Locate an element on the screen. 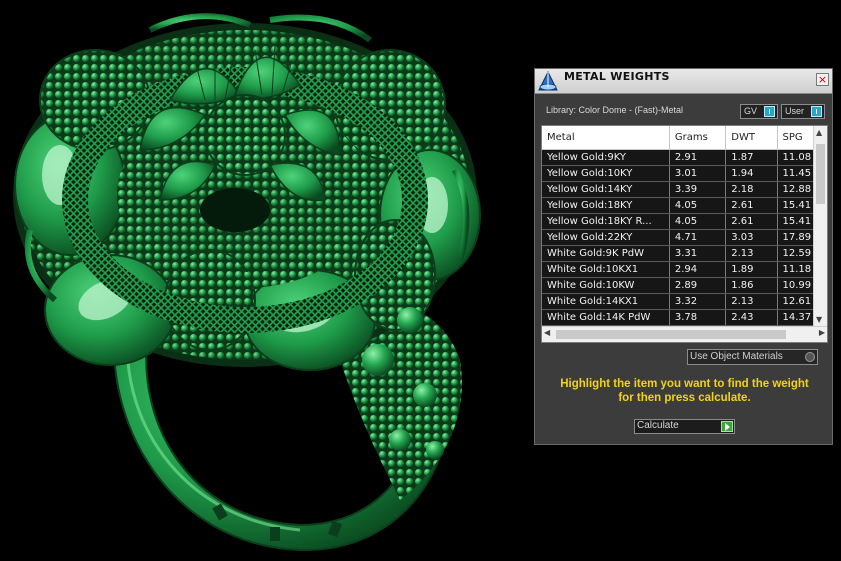 The width and height of the screenshot is (841, 561). scroll-right-icon: ▶ is located at coordinates (822, 332).